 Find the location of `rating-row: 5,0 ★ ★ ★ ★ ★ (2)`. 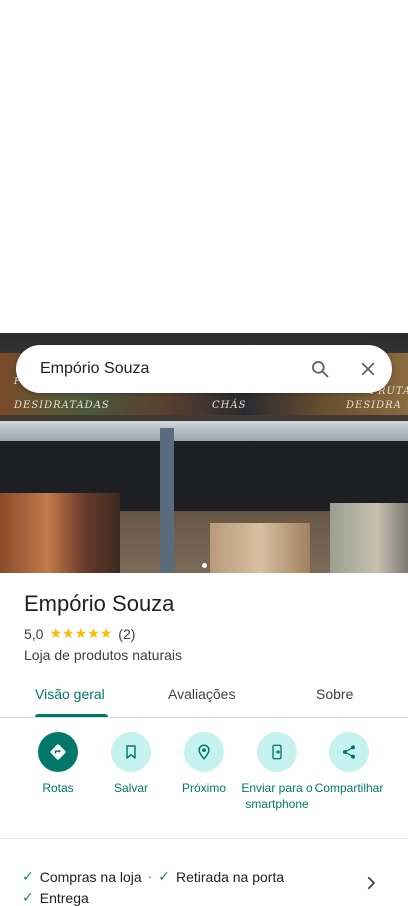

rating-row: 5,0 ★ ★ ★ ★ ★ (2) is located at coordinates (79, 634).